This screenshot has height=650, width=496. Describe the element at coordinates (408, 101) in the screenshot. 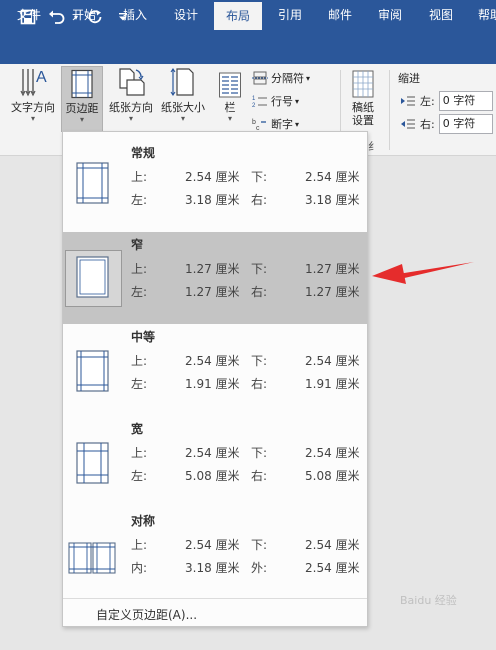

I see `indent-left-icon` at that location.